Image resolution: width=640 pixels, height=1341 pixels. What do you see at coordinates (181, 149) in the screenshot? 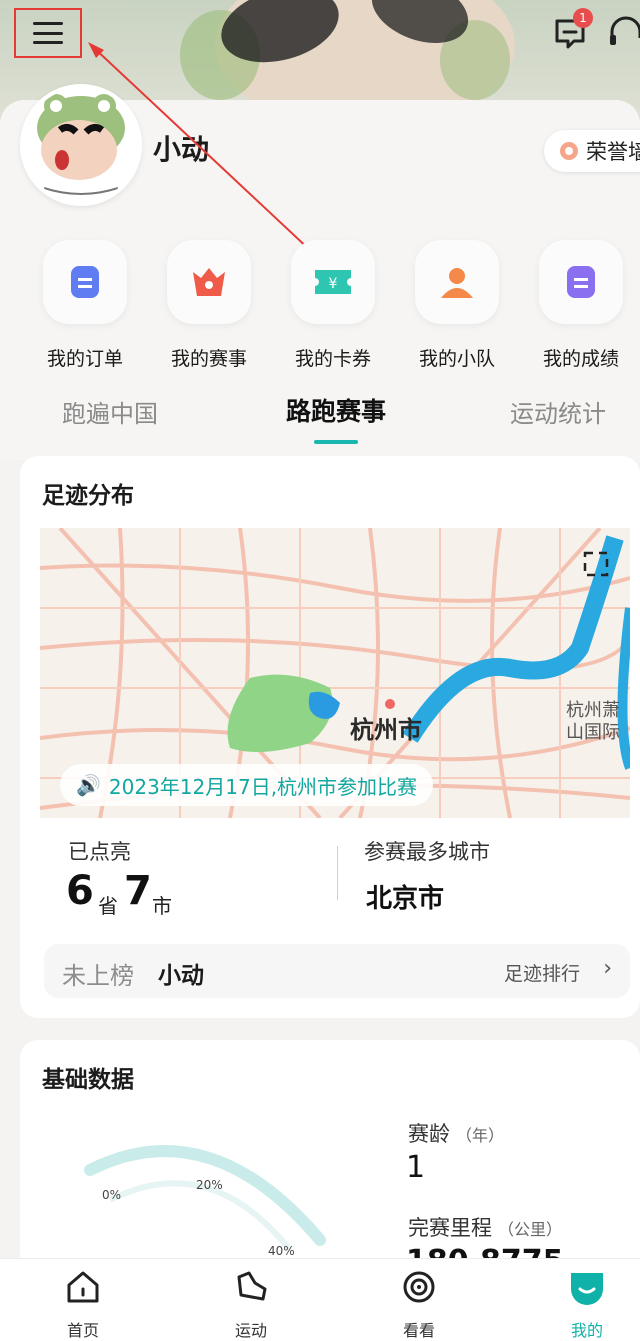
I see `username: 小动` at bounding box center [181, 149].